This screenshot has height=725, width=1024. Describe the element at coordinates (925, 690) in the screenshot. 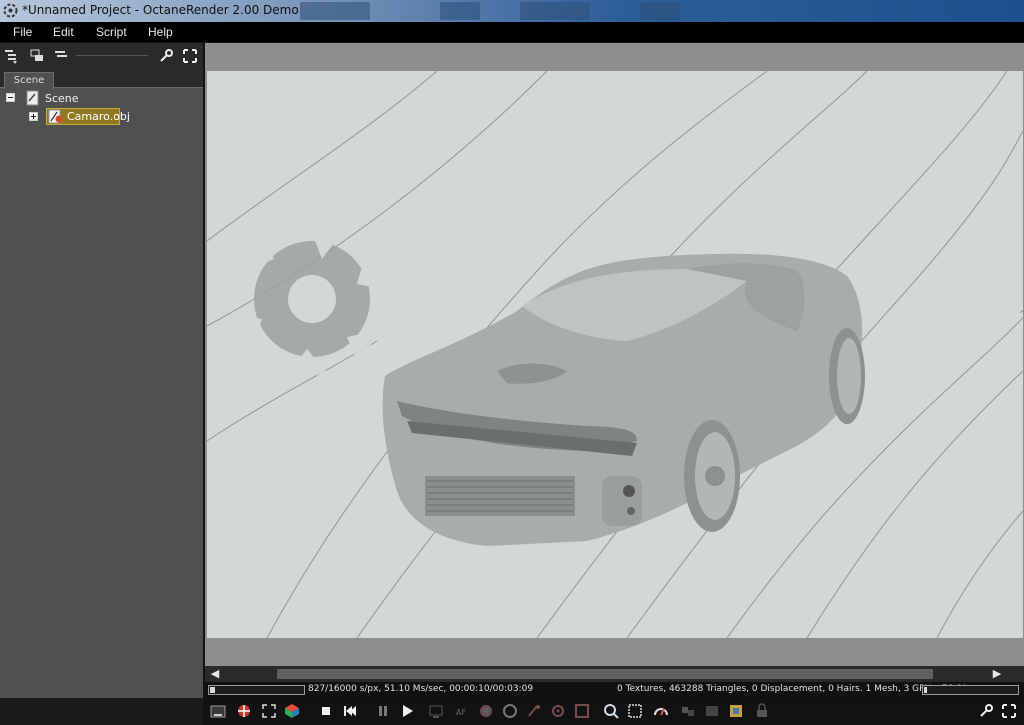

I see `gpu-memory-fill` at that location.